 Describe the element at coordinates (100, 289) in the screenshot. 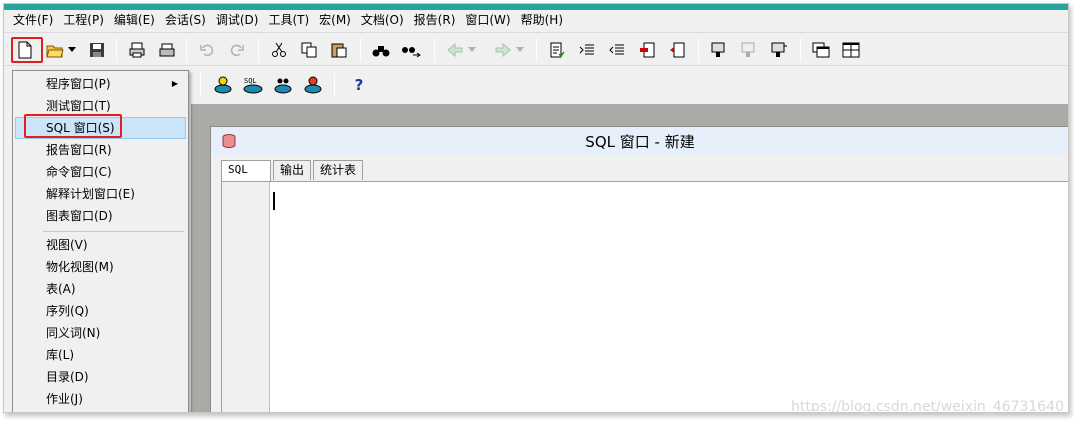

I see `menu-item-table: 表(A)` at that location.